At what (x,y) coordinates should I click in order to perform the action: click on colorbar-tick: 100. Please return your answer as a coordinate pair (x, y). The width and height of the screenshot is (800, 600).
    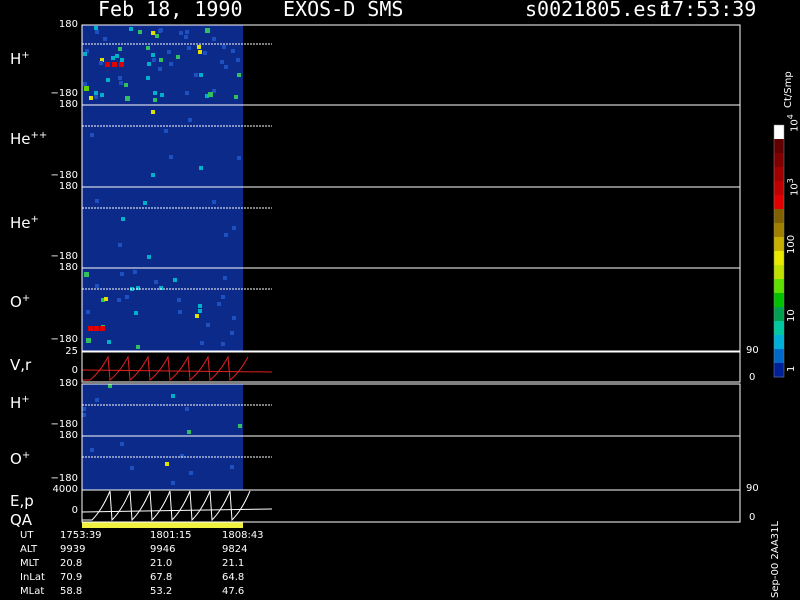
    Looking at the image, I should click on (791, 244).